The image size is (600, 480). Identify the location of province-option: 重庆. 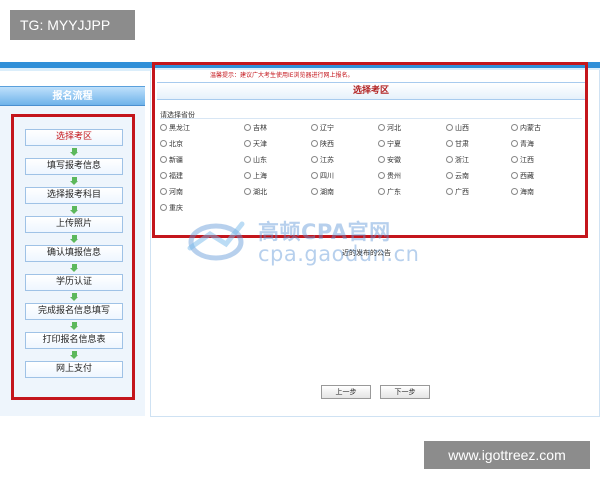
(171, 208).